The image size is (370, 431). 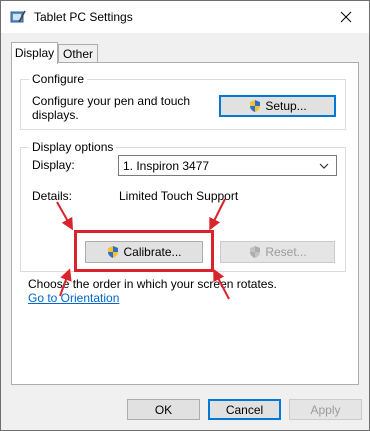 What do you see at coordinates (185, 17) in the screenshot?
I see `title-bar: Tablet PC Settings` at bounding box center [185, 17].